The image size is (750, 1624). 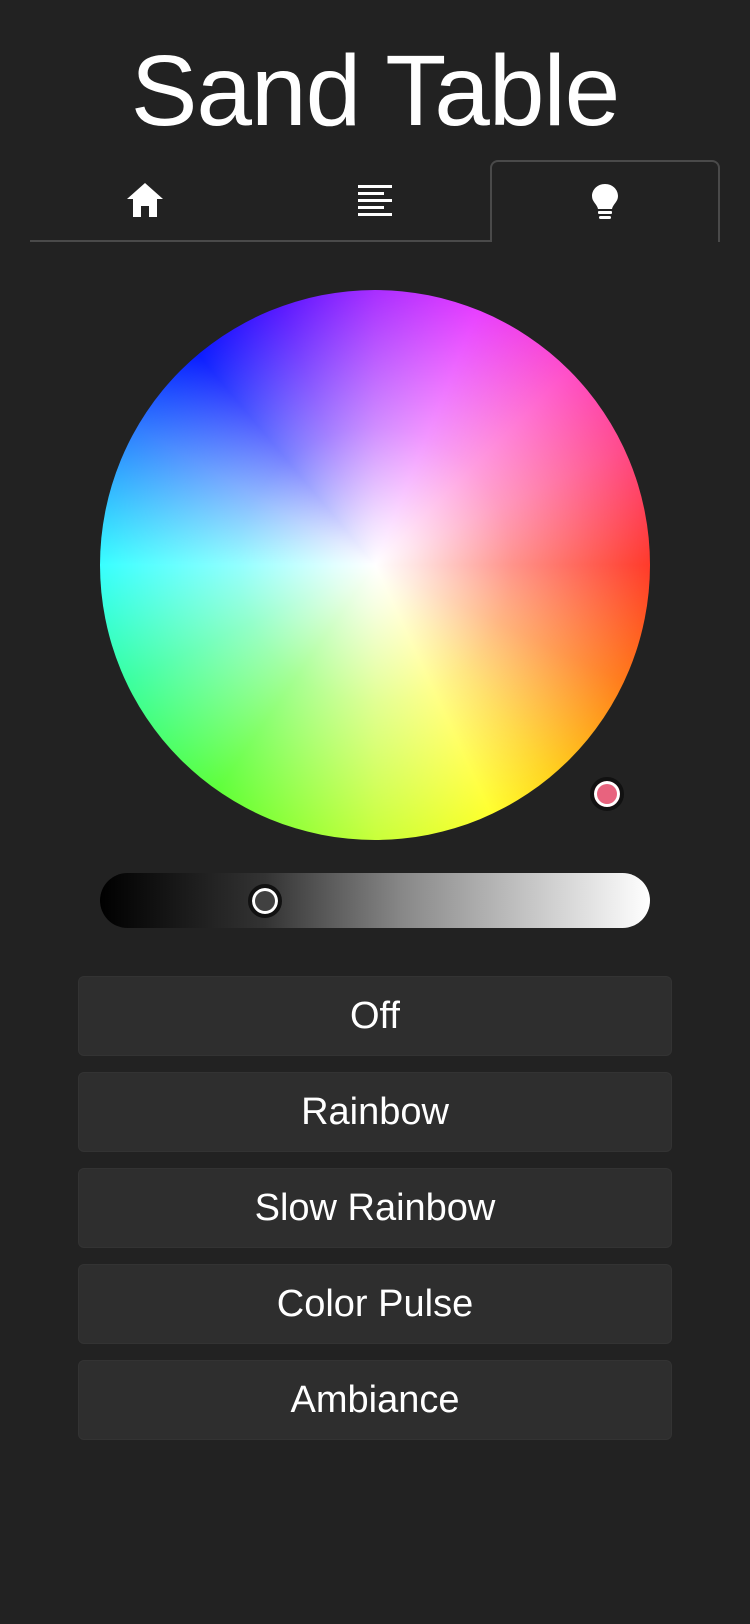 What do you see at coordinates (375, 900) in the screenshot?
I see `brightness-slider` at bounding box center [375, 900].